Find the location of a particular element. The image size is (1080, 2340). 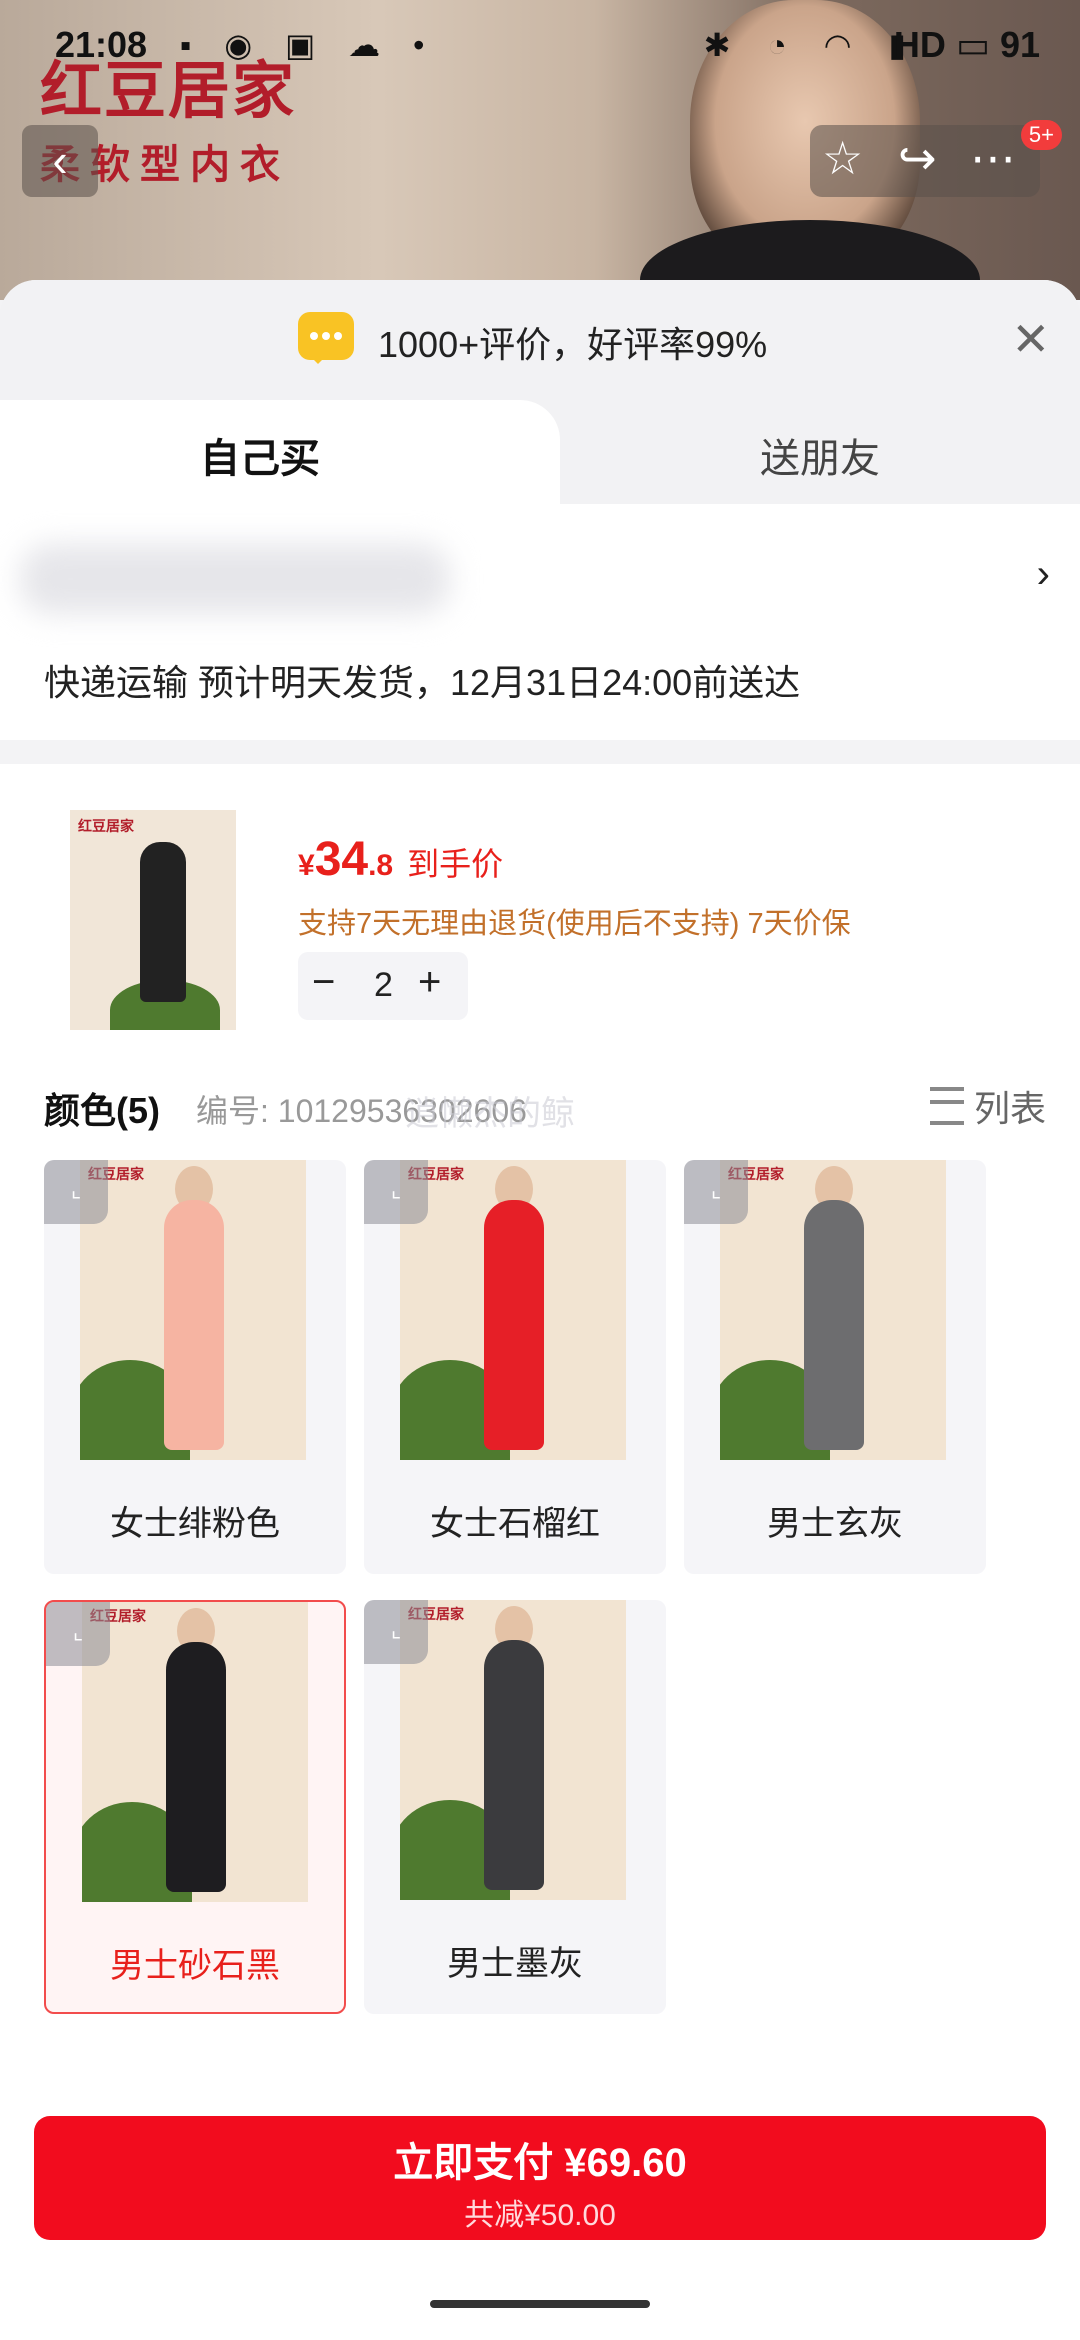

chat-bubble-icon is located at coordinates (326, 338).